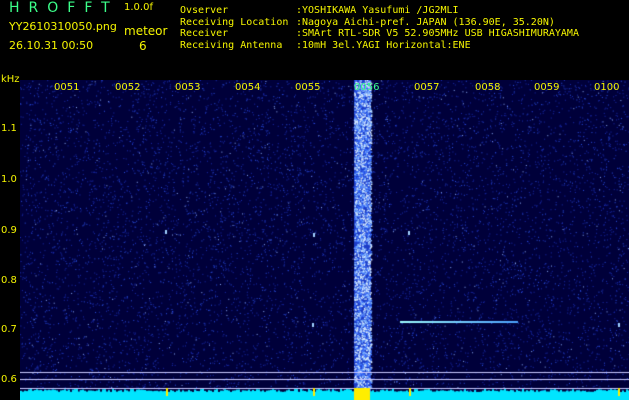 The height and width of the screenshot is (400, 629). I want to click on time-label: 0058, so click(488, 87).